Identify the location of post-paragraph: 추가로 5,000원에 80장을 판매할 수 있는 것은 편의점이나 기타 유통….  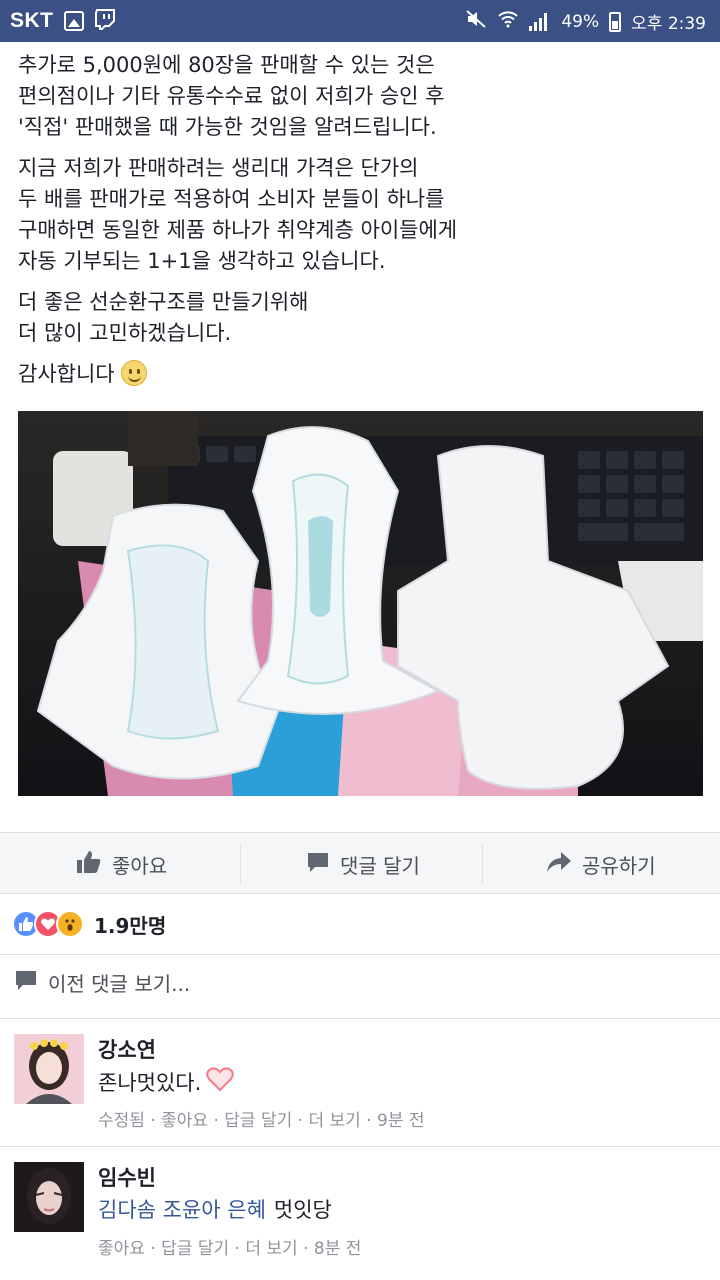
(363, 96).